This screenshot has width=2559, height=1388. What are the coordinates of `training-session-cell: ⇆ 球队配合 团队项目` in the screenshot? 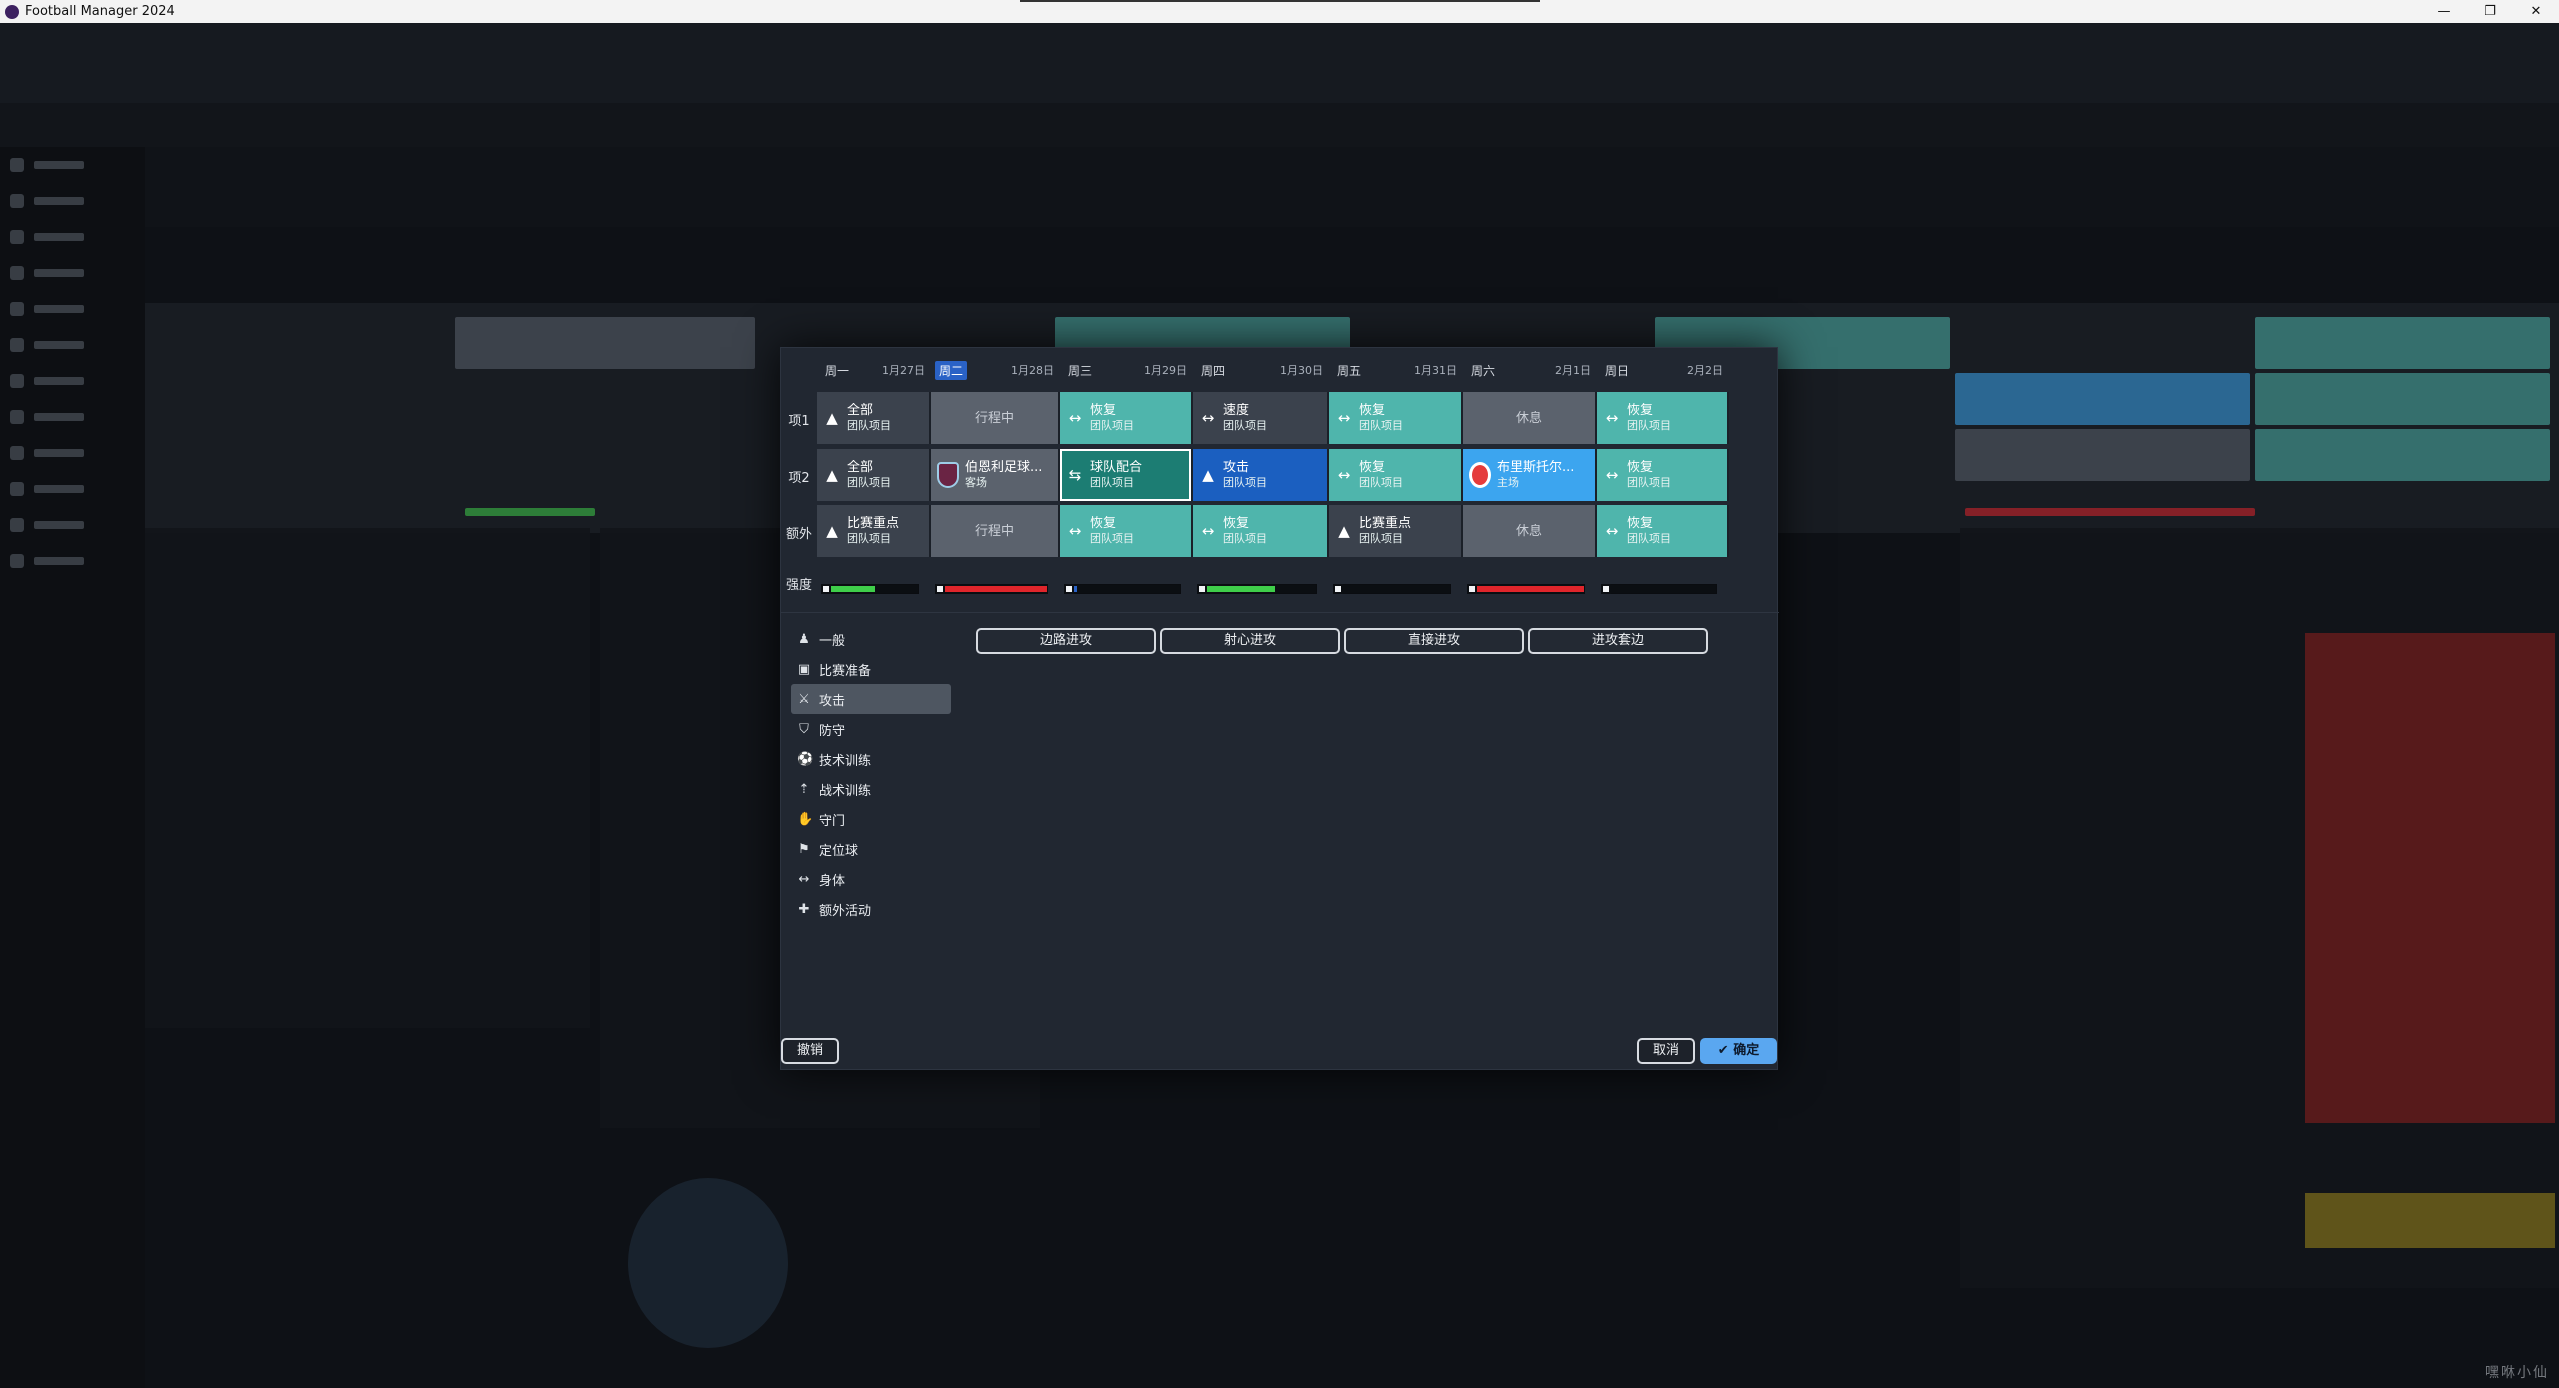 It's located at (1126, 475).